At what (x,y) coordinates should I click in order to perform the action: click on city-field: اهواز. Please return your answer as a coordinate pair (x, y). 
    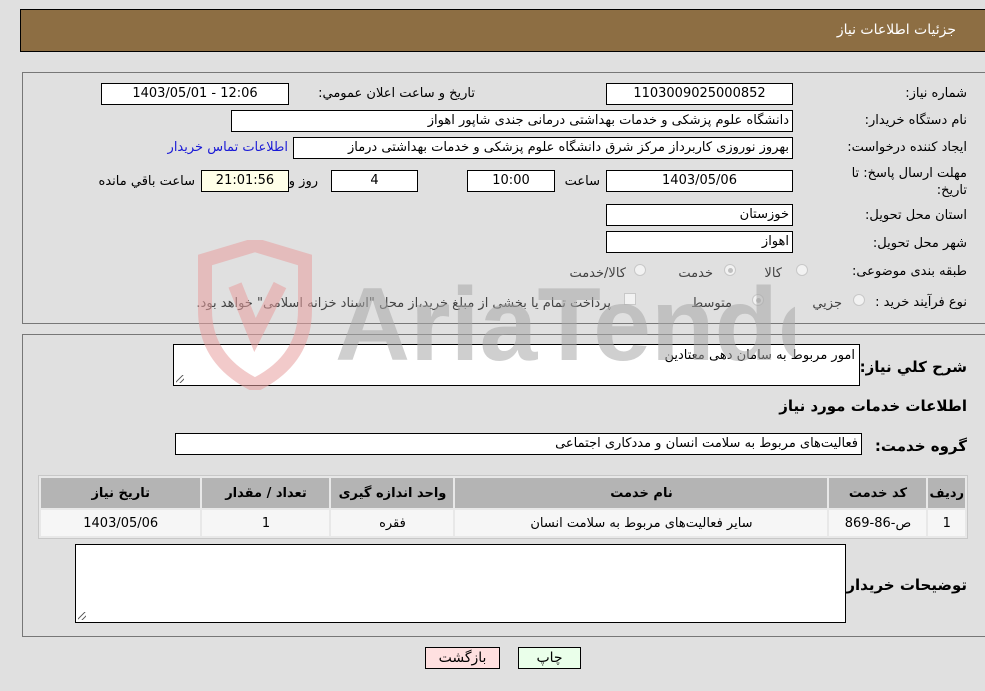
    Looking at the image, I should click on (699, 242).